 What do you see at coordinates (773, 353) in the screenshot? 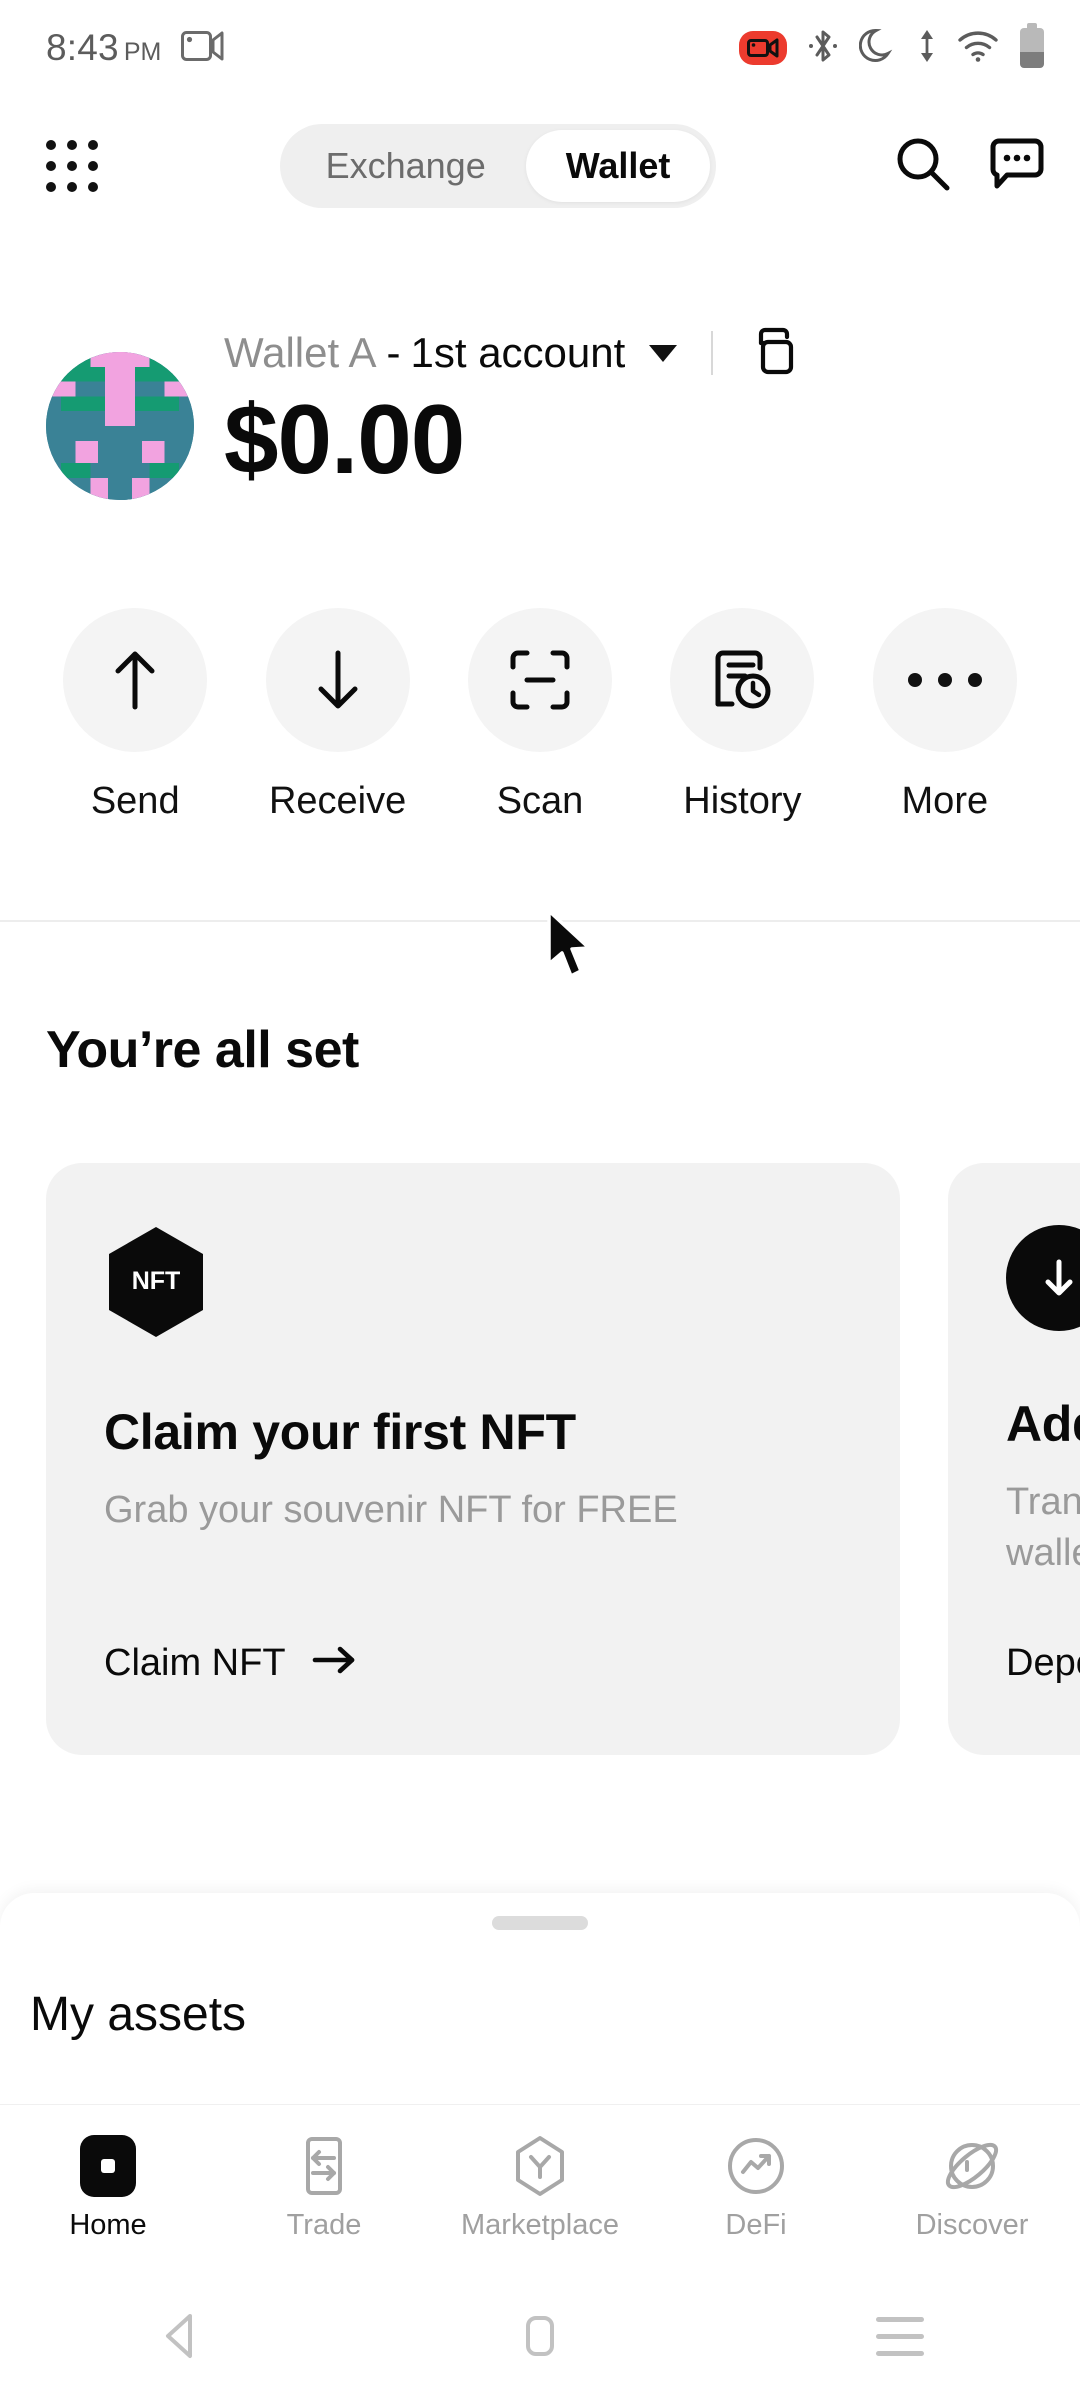
I see `copy-icon` at bounding box center [773, 353].